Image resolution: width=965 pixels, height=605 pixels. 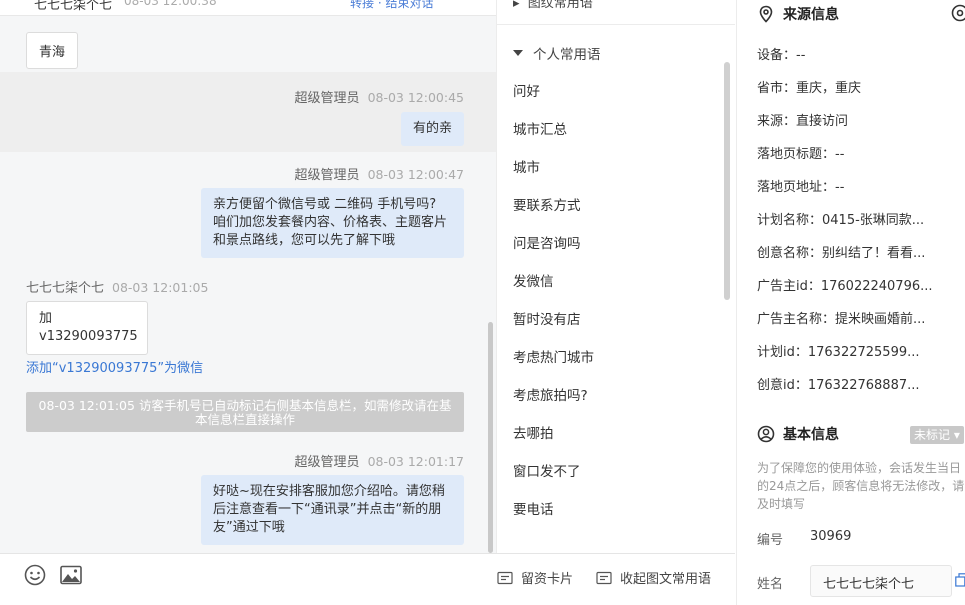 What do you see at coordinates (415, 174) in the screenshot?
I see `message-time: 08-03 12:00:47` at bounding box center [415, 174].